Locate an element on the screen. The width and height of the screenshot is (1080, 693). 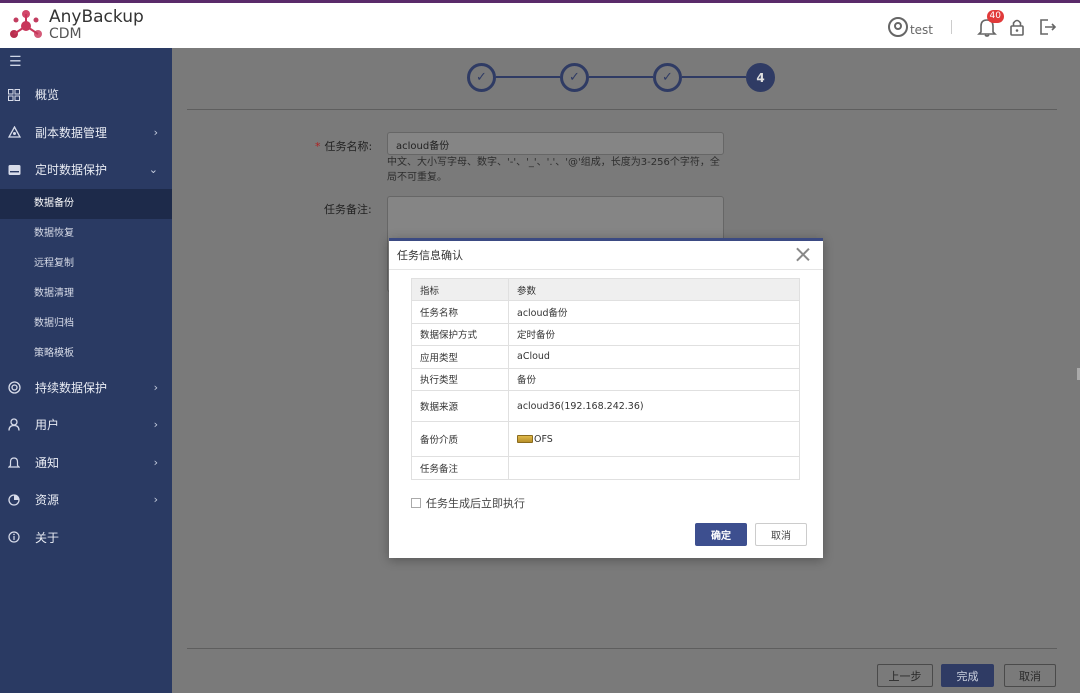
table-header-row: 指标 参数 is located at coordinates (605, 289).